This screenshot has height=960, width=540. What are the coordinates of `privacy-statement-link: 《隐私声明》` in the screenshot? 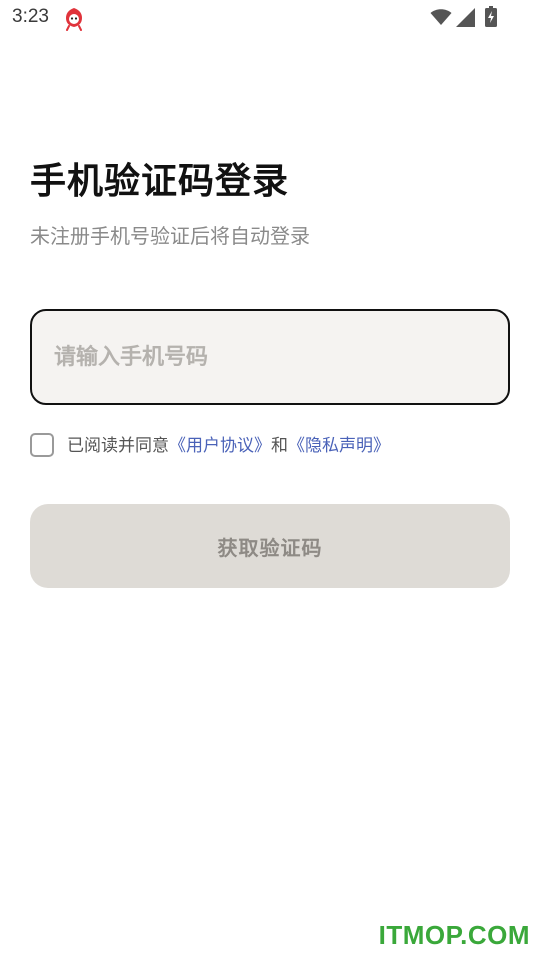 It's located at (339, 446).